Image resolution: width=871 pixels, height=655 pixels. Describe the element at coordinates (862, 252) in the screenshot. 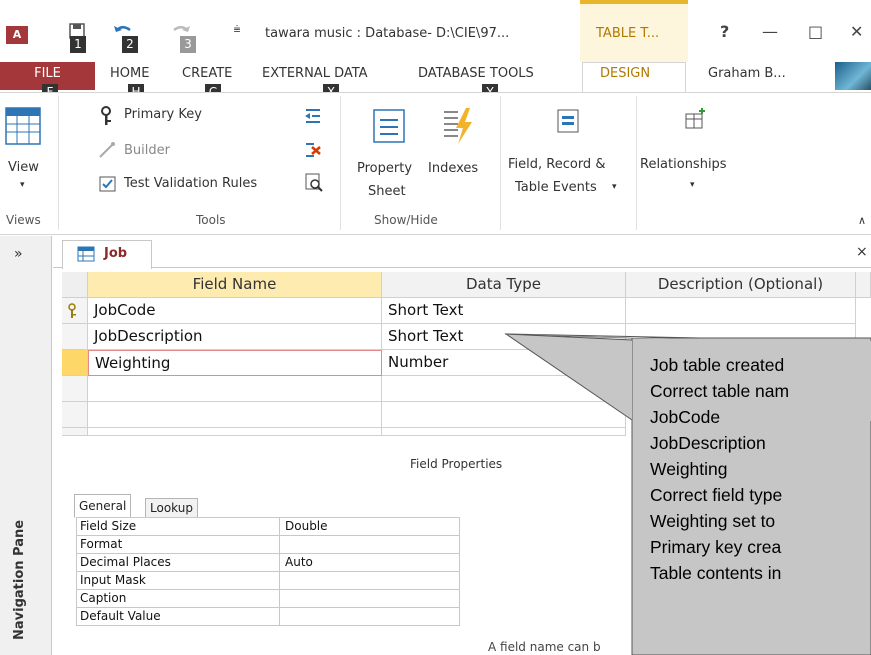

I see `close-document-icon: ×` at that location.